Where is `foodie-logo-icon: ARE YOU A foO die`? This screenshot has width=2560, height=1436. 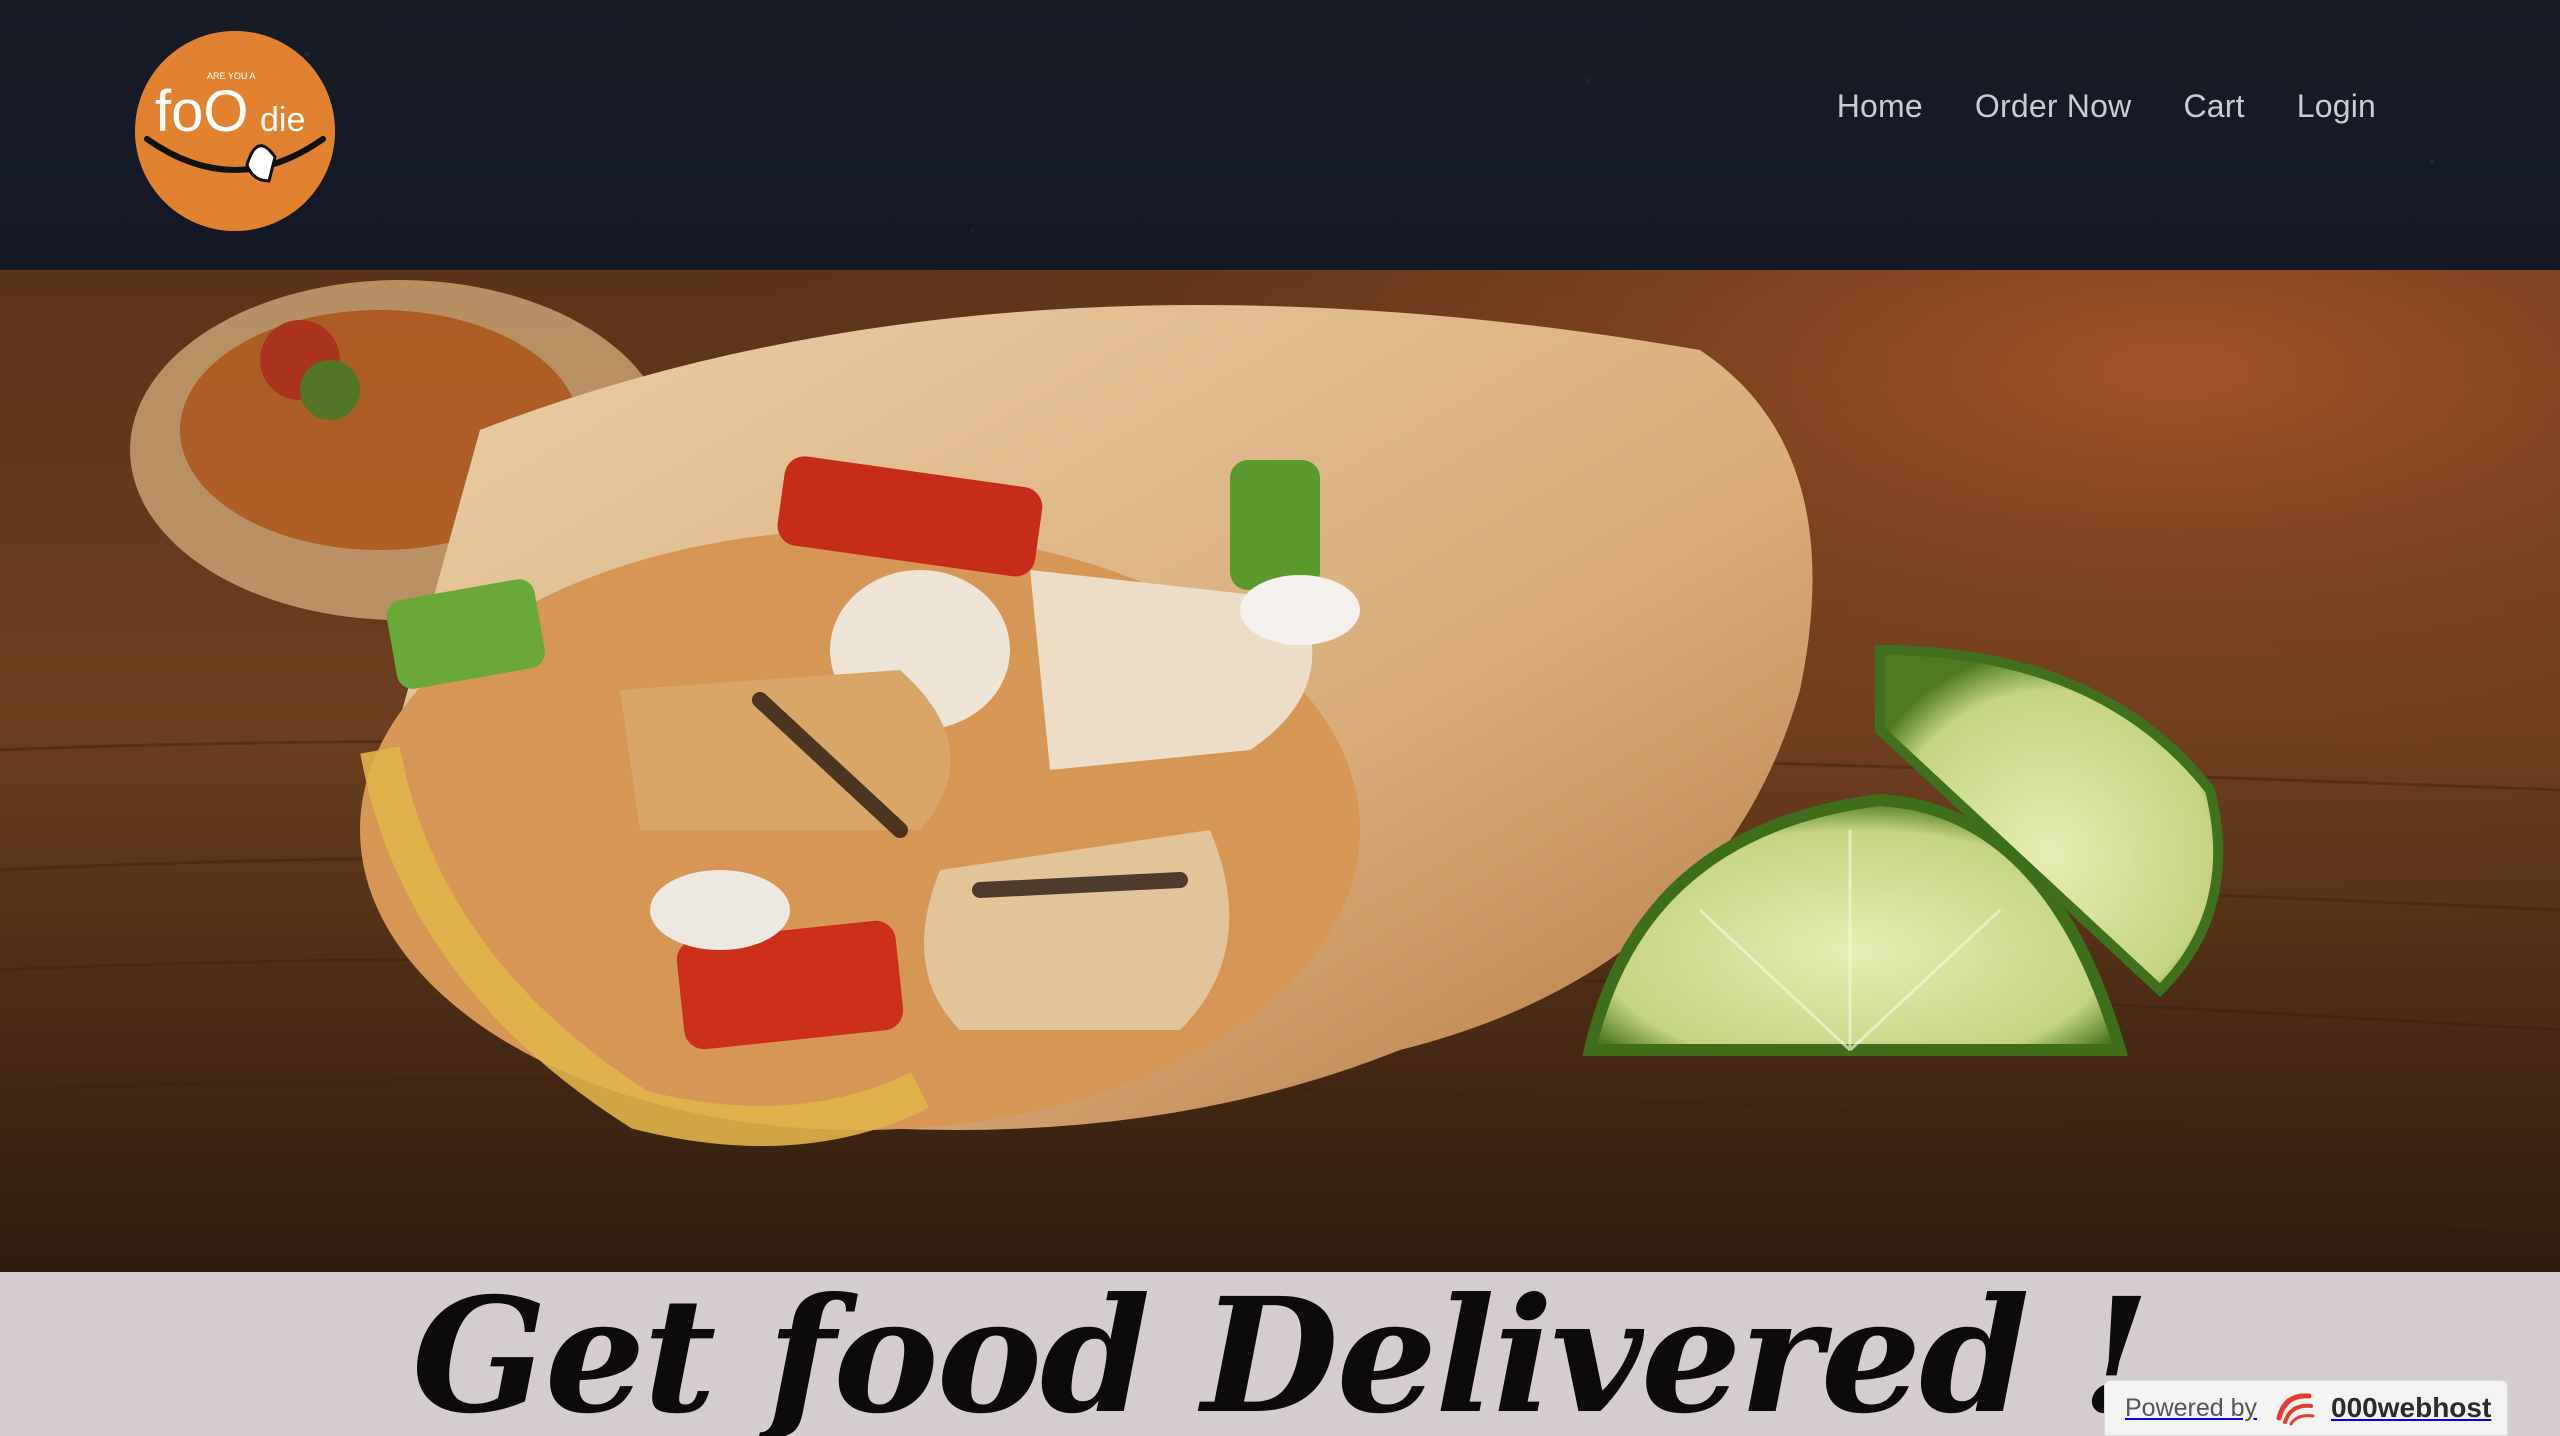
foodie-logo-icon: ARE YOU A foO die is located at coordinates (235, 131).